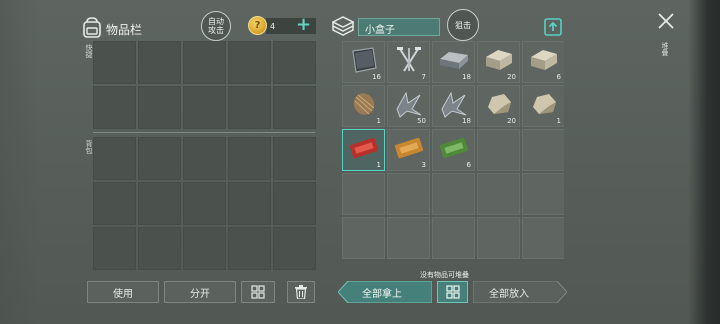  I want to click on split-label: 分开, so click(200, 294).